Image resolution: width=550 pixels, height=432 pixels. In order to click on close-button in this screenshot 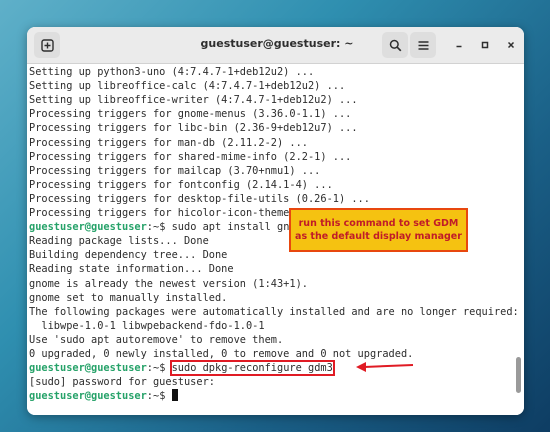, I will do `click(511, 45)`.